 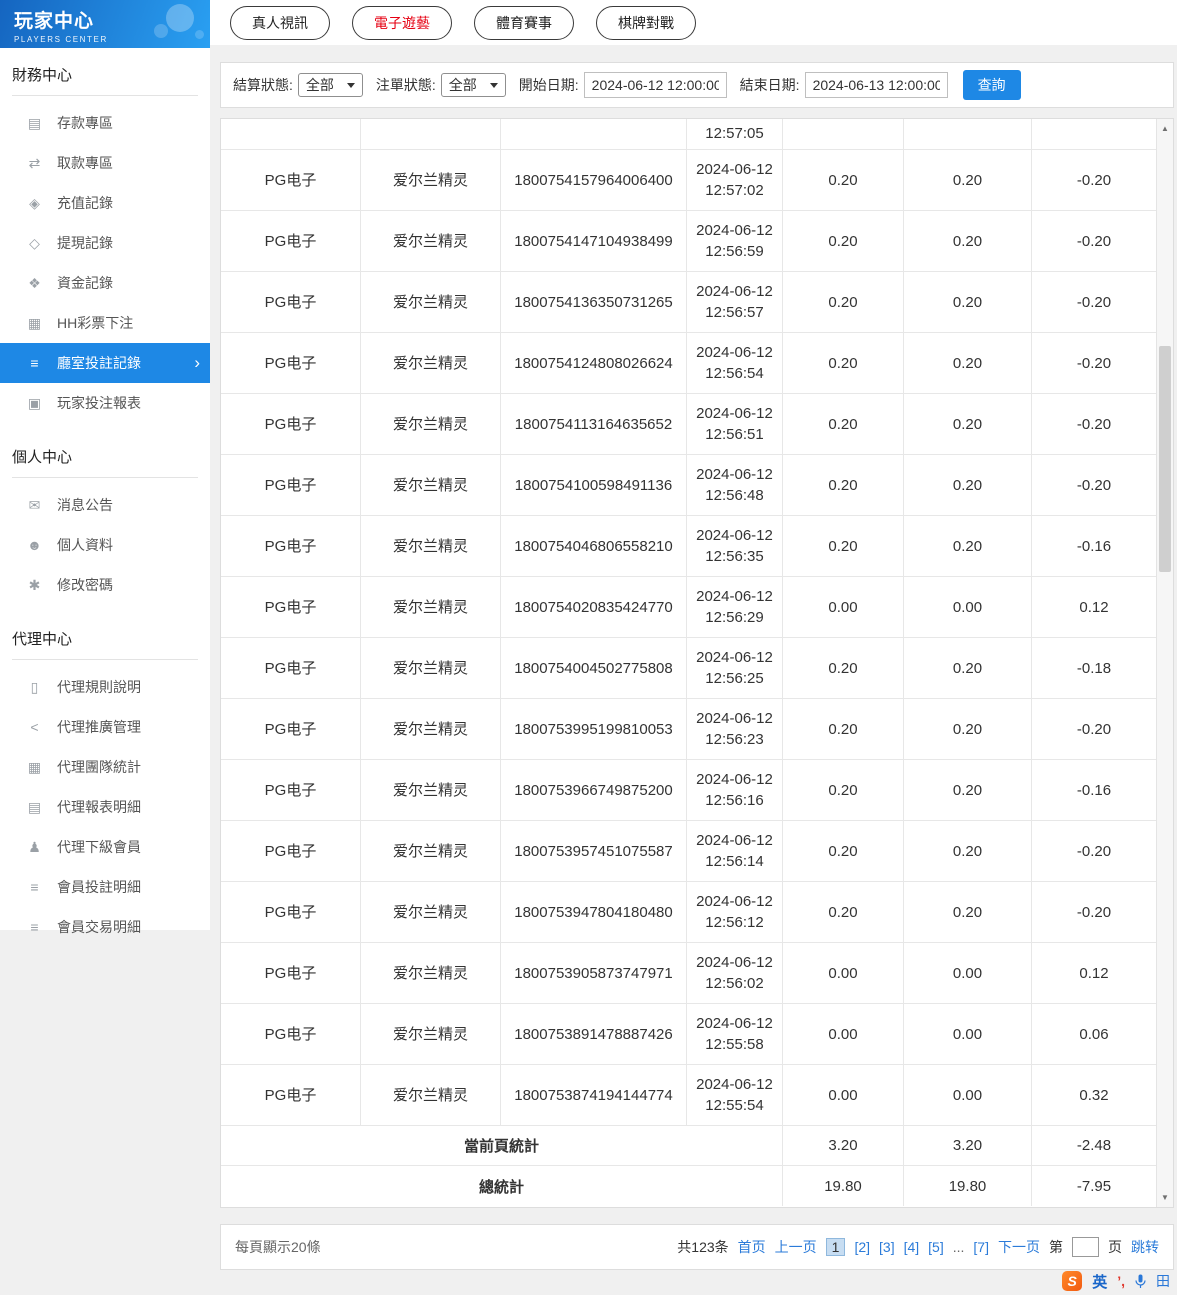 What do you see at coordinates (735, 180) in the screenshot?
I see `time-cell: 2024-06-12 12:57:02` at bounding box center [735, 180].